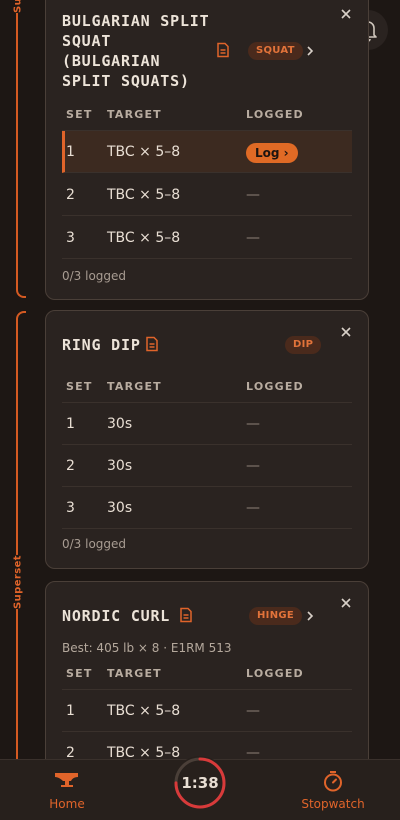 The image size is (400, 820). I want to click on superset-label-top: Superset, so click(18, 6).